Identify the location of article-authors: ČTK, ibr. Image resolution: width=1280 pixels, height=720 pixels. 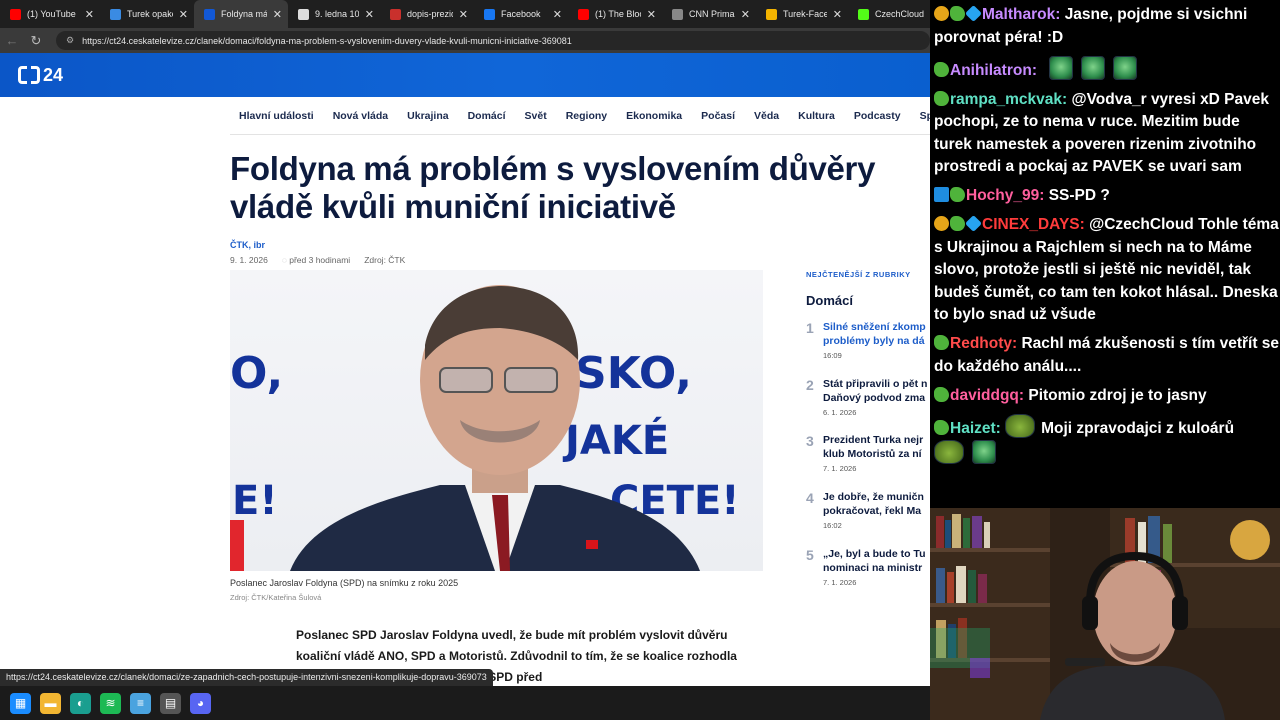
(247, 245).